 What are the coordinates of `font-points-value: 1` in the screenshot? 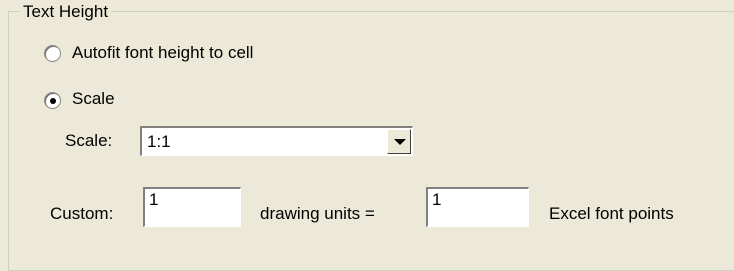 It's located at (437, 199).